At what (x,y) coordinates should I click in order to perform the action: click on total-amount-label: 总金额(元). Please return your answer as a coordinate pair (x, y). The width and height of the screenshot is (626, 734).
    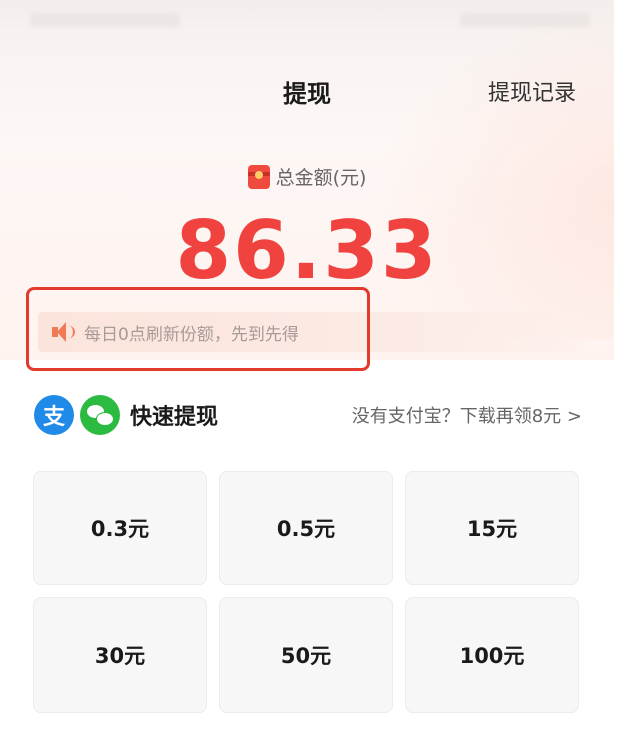
    Looking at the image, I should click on (307, 176).